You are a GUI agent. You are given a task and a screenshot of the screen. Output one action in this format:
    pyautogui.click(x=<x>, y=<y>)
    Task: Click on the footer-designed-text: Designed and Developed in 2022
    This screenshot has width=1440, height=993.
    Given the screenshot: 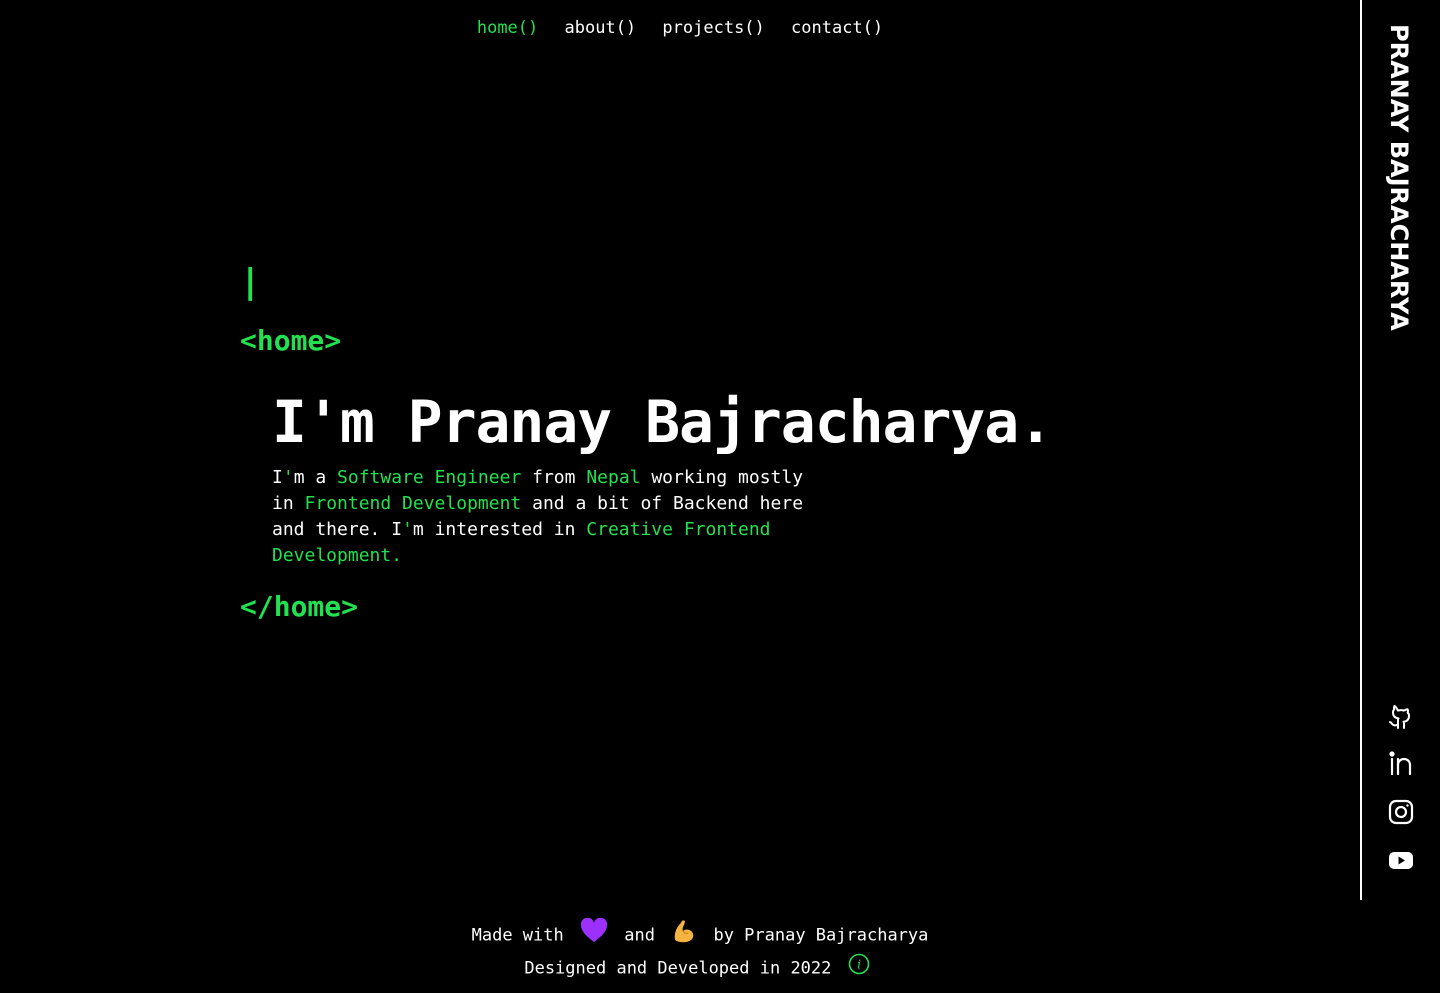 What is the action you would take?
    pyautogui.click(x=678, y=968)
    